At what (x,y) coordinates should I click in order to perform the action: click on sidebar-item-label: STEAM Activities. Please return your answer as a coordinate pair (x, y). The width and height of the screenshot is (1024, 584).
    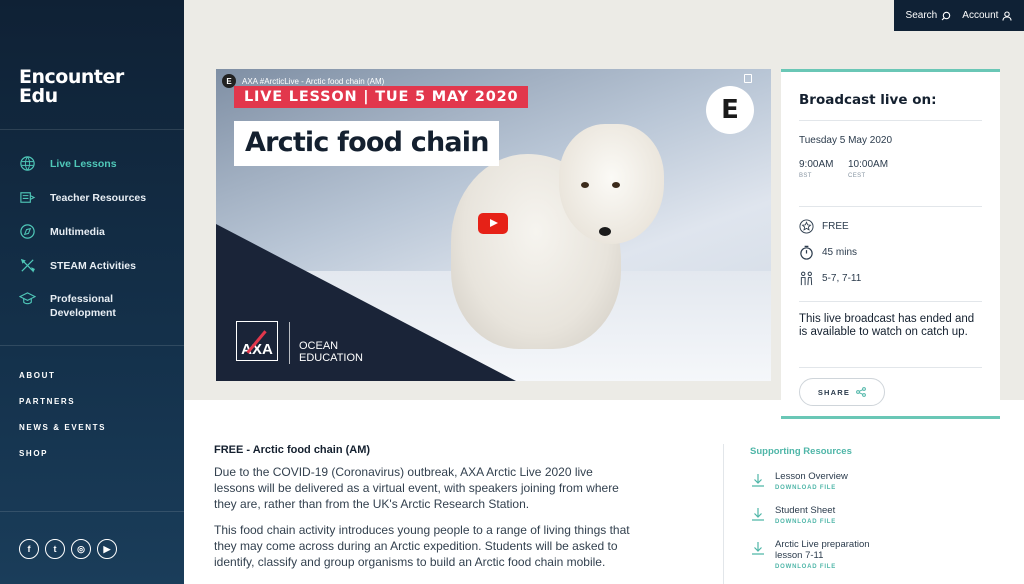
    Looking at the image, I should click on (93, 266).